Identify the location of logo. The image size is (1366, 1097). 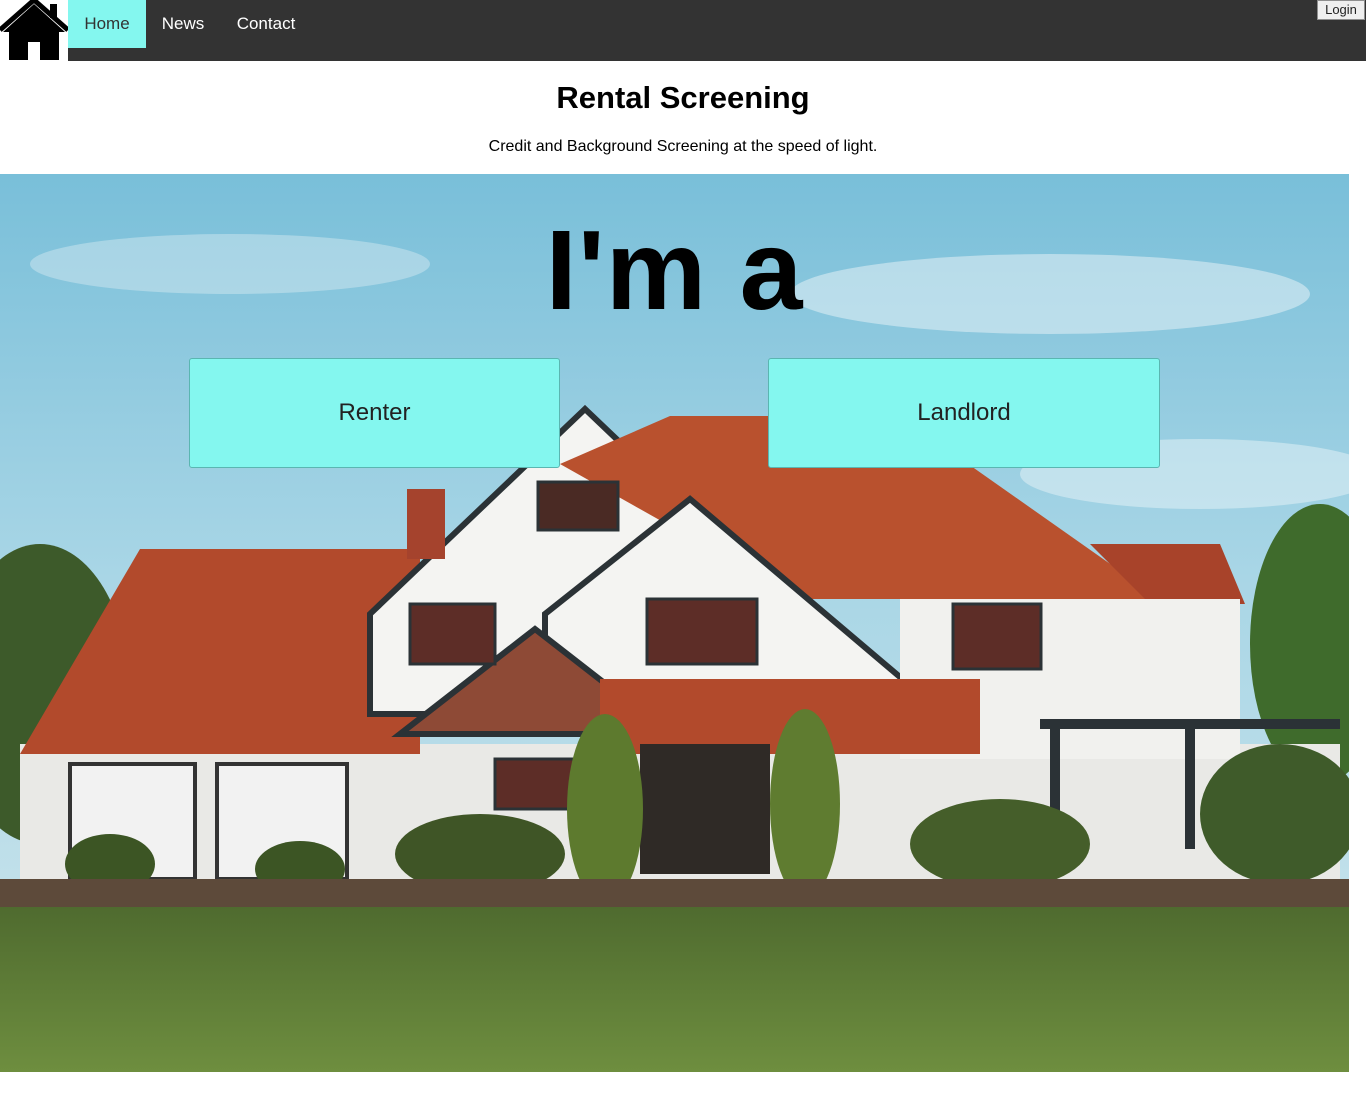
(34, 30).